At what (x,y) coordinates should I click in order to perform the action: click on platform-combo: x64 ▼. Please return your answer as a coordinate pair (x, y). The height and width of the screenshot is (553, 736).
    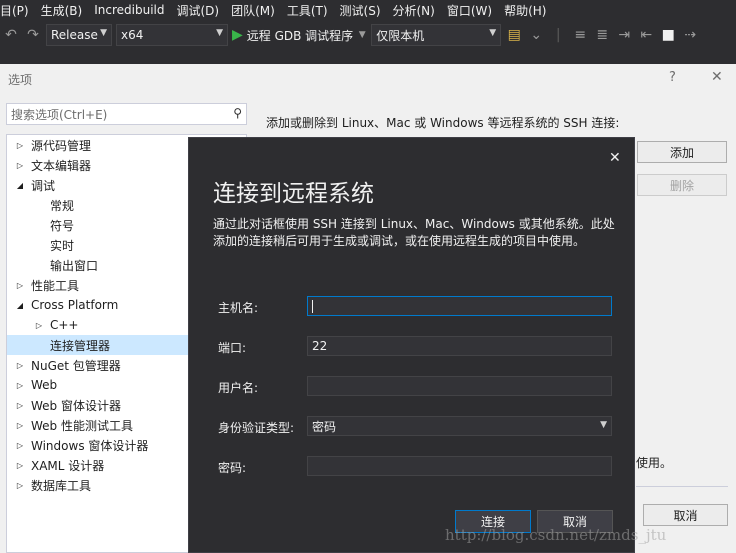
    Looking at the image, I should click on (172, 35).